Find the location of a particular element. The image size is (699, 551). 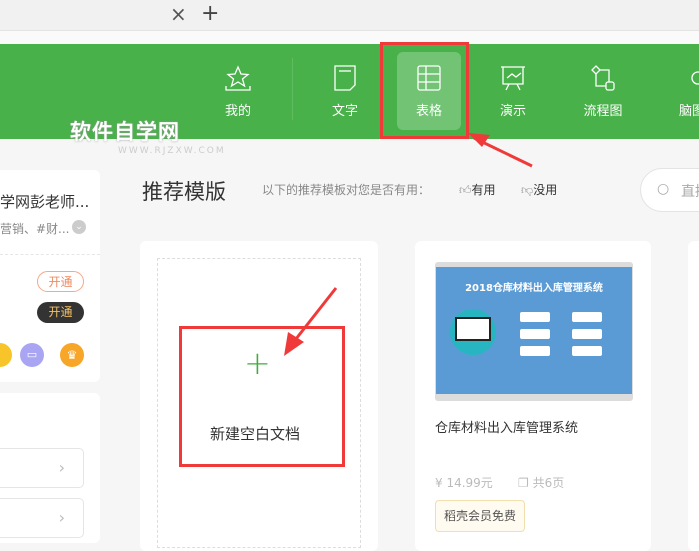

useless-button: 👎︎没用 is located at coordinates (539, 189).